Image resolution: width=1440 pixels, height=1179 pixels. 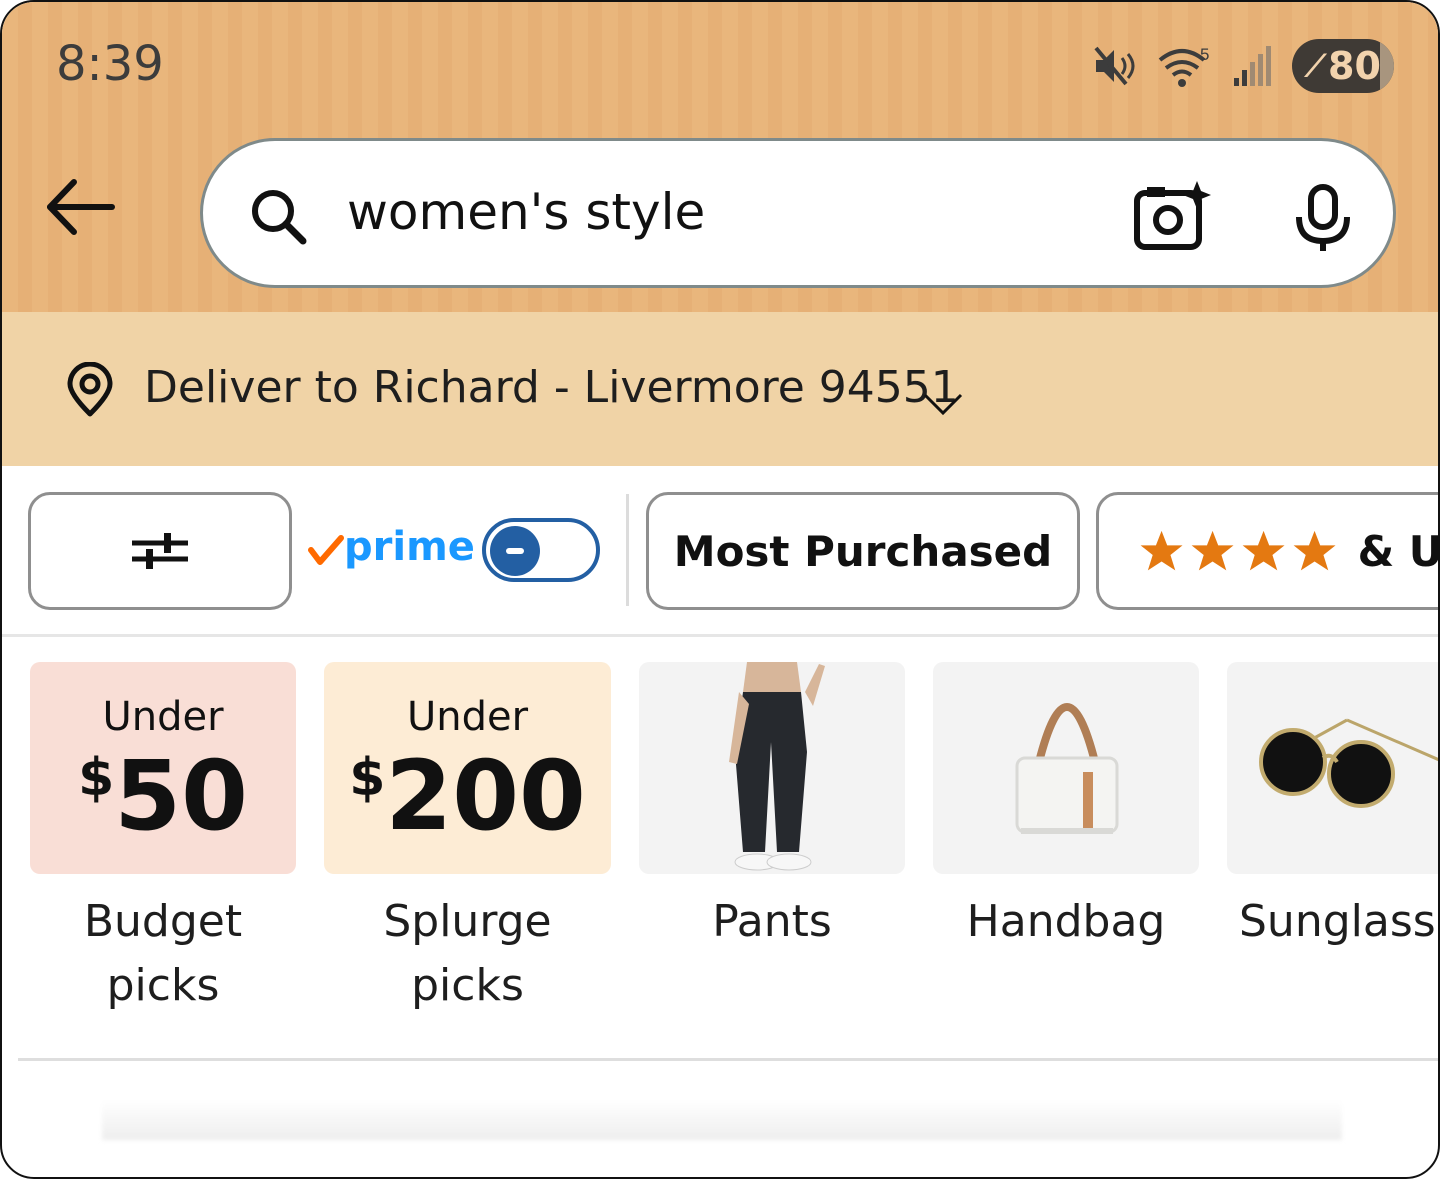 What do you see at coordinates (1323, 218) in the screenshot?
I see `microphone-icon` at bounding box center [1323, 218].